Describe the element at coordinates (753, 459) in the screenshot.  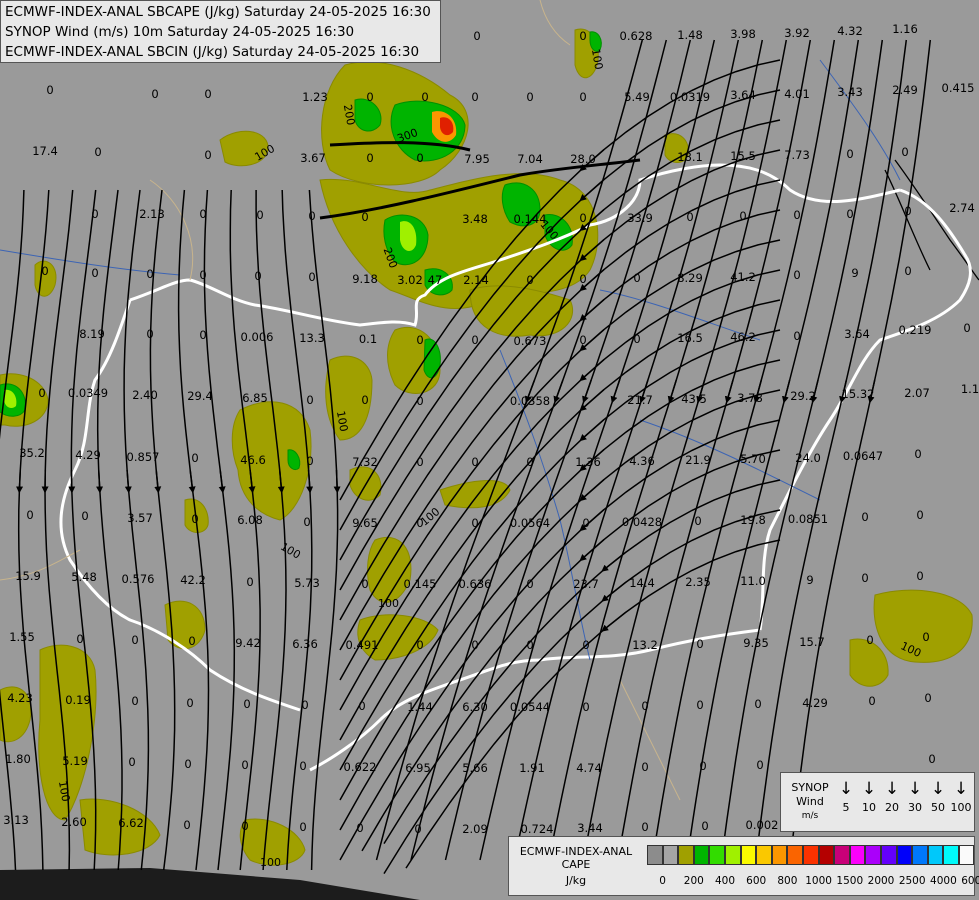
I see `cin-value: 5.70` at that location.